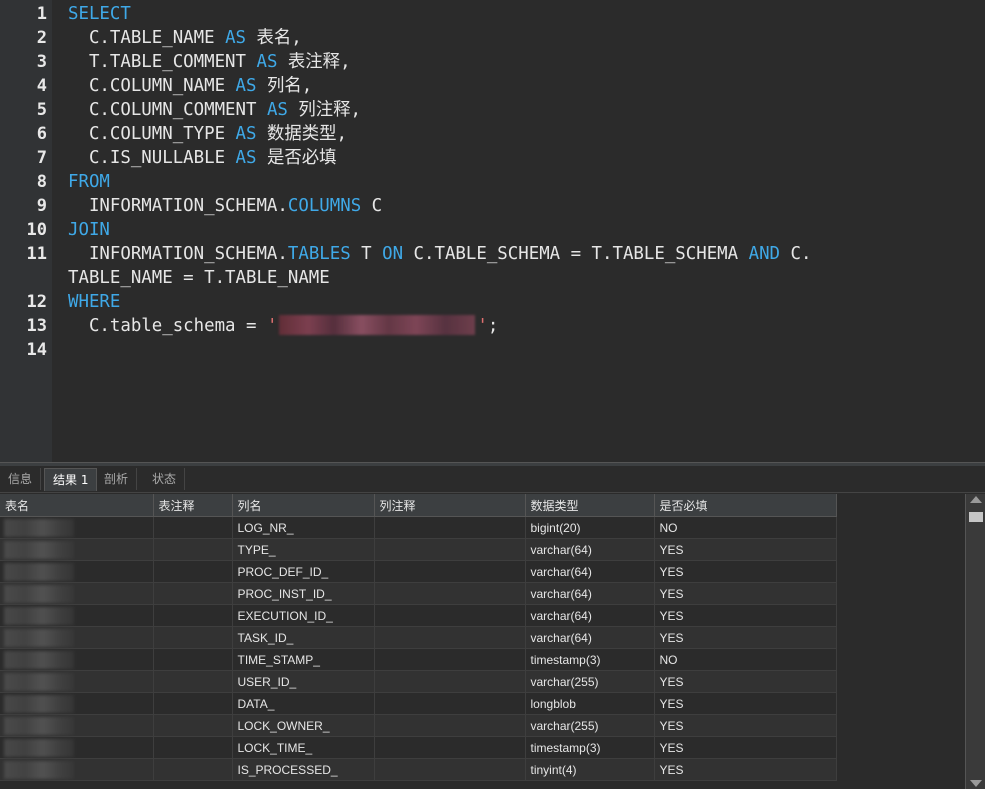 This screenshot has height=789, width=985. What do you see at coordinates (303, 505) in the screenshot?
I see `column-header: 列名` at bounding box center [303, 505].